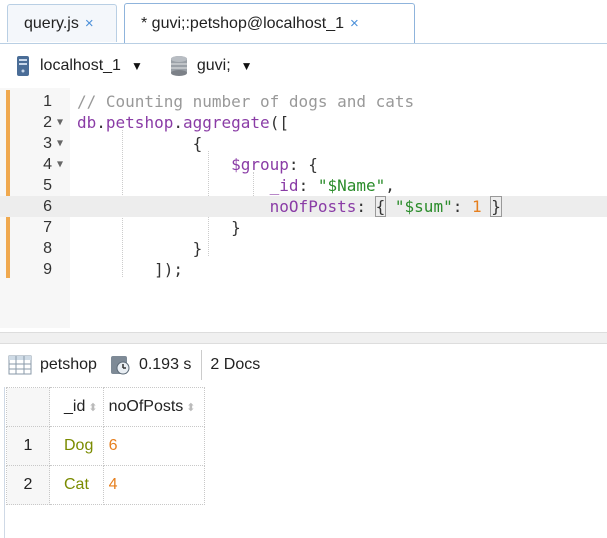  I want to click on tab-query-js: query.js ×, so click(62, 23).